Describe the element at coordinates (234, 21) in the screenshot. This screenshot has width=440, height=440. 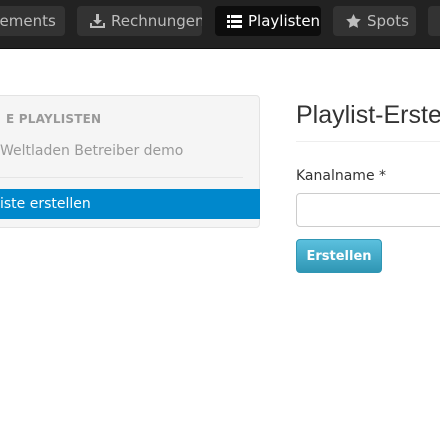
I see `list-icon` at that location.